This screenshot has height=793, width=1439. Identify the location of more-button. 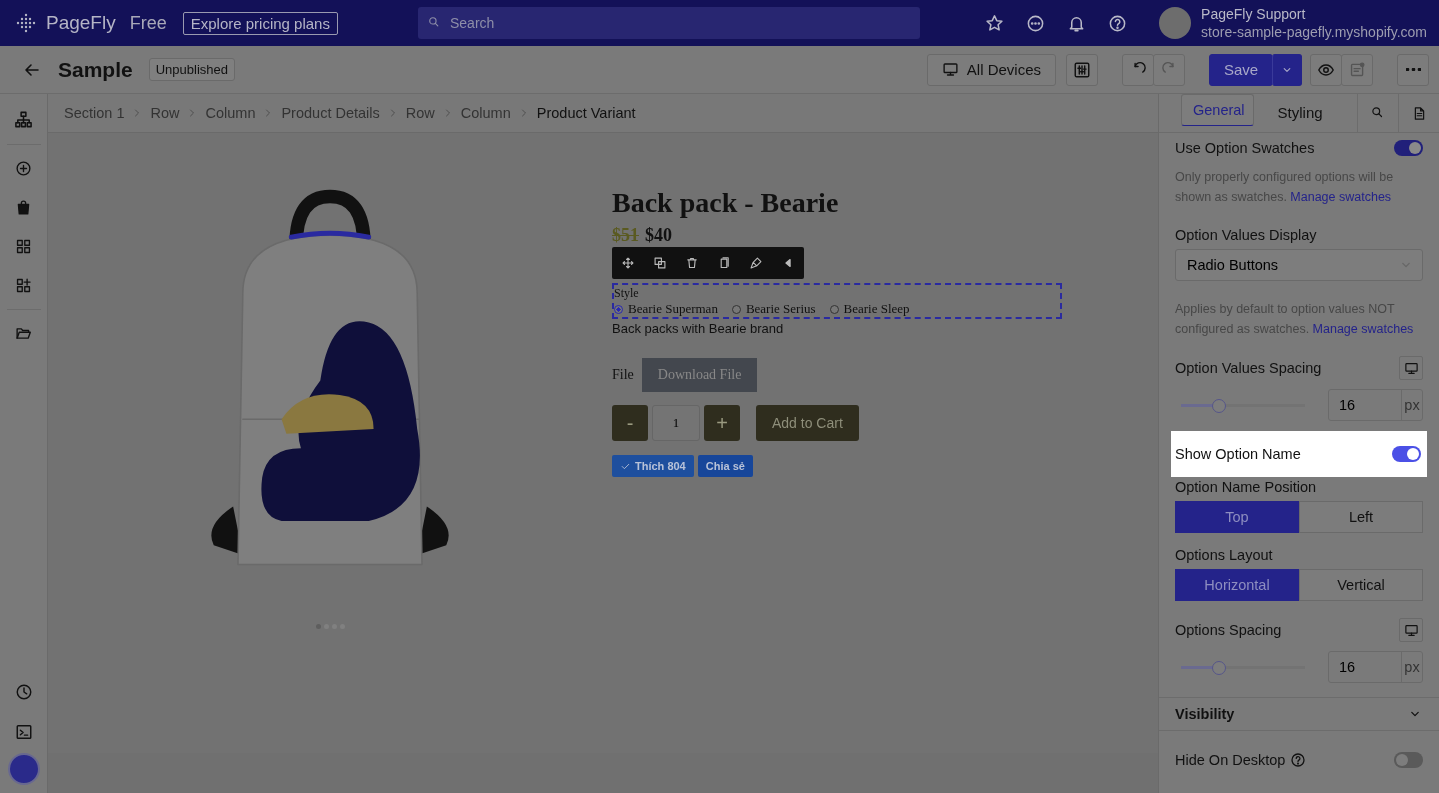
(1413, 69).